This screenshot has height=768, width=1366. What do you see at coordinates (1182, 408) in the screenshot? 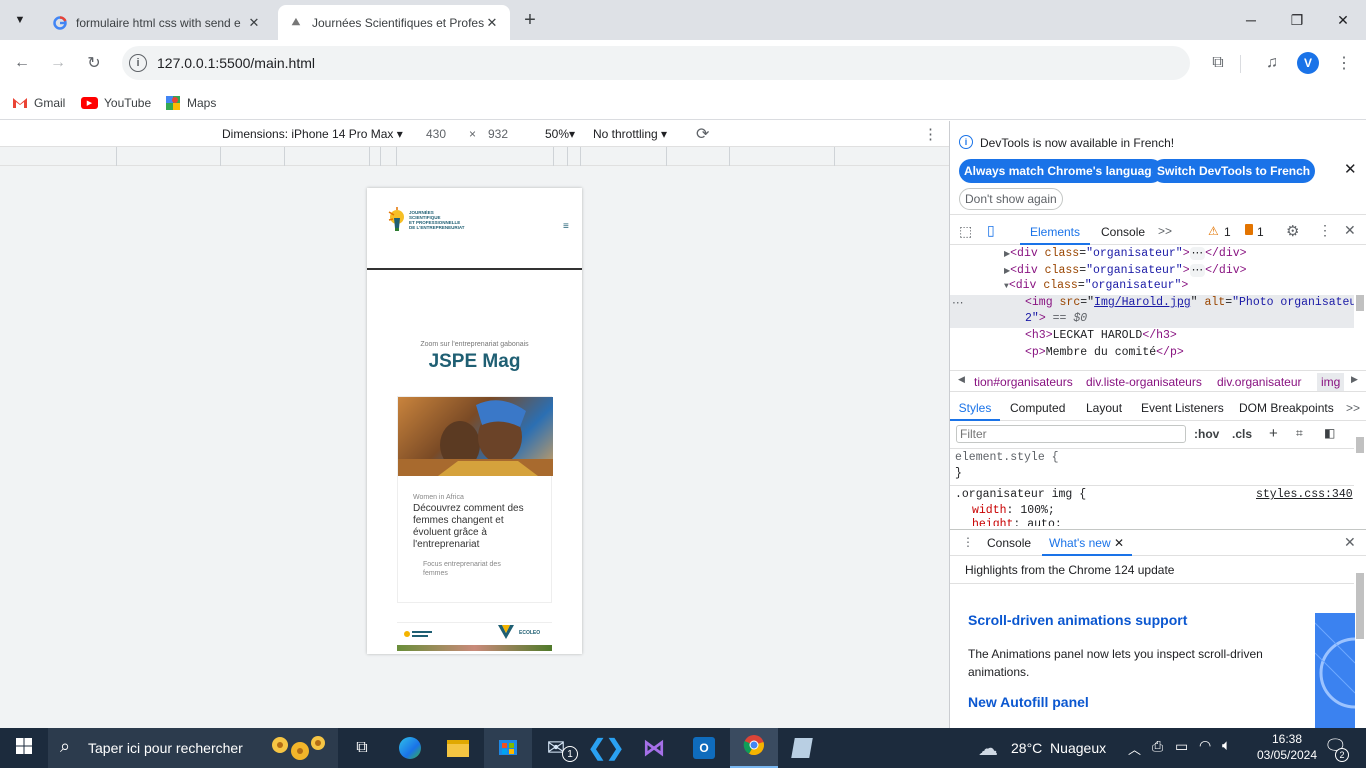
I see `tab-event-listeners: Event Listeners` at bounding box center [1182, 408].